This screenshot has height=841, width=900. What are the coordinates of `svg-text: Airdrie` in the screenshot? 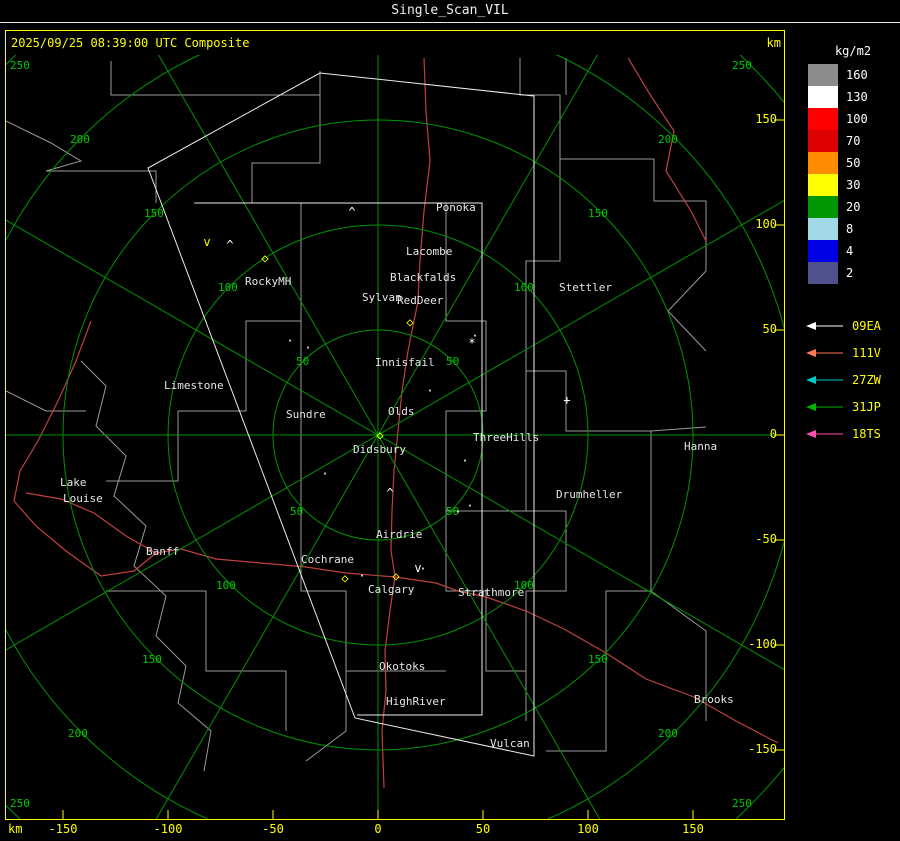 It's located at (399, 534).